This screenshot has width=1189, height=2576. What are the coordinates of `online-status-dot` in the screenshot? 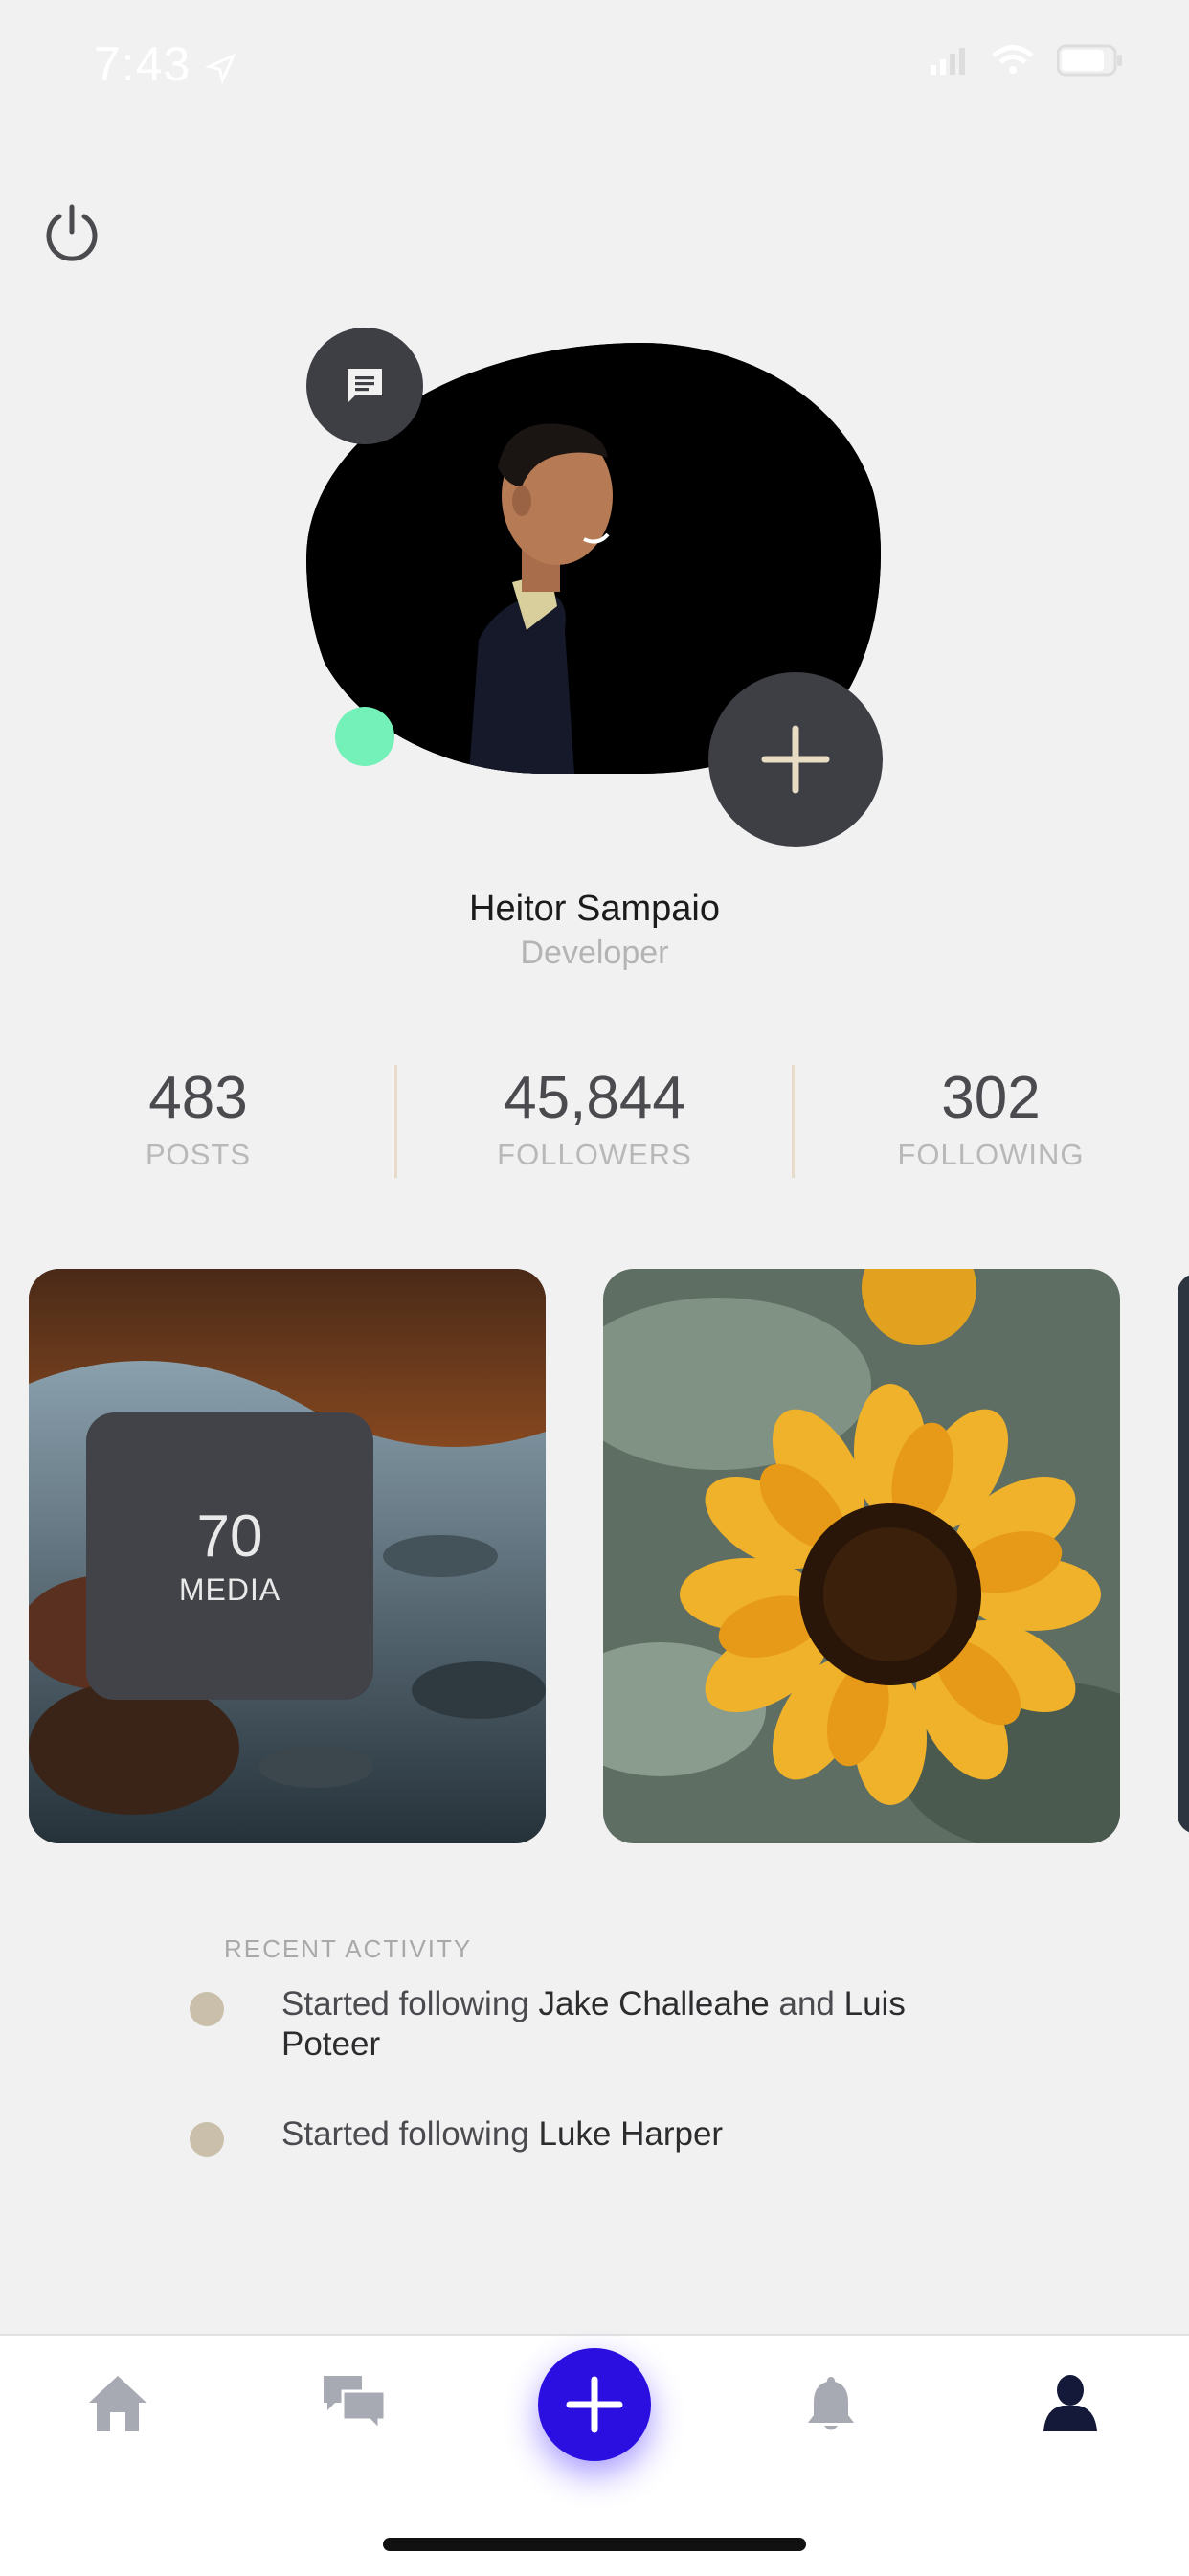 It's located at (364, 736).